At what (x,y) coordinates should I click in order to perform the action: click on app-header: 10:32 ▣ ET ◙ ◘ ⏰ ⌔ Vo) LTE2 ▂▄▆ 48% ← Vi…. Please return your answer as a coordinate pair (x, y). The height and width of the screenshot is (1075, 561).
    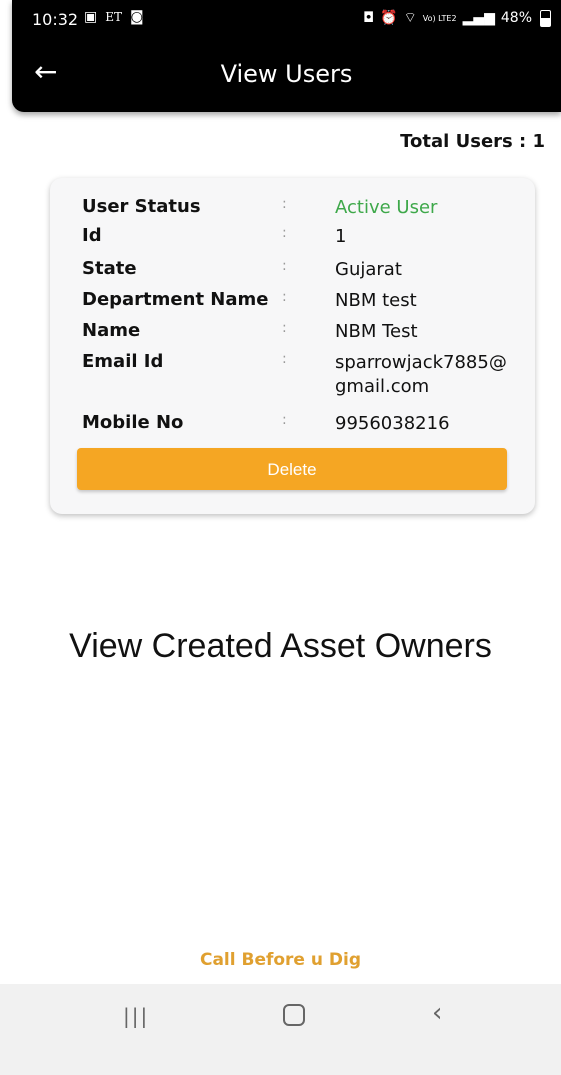
    Looking at the image, I should click on (286, 56).